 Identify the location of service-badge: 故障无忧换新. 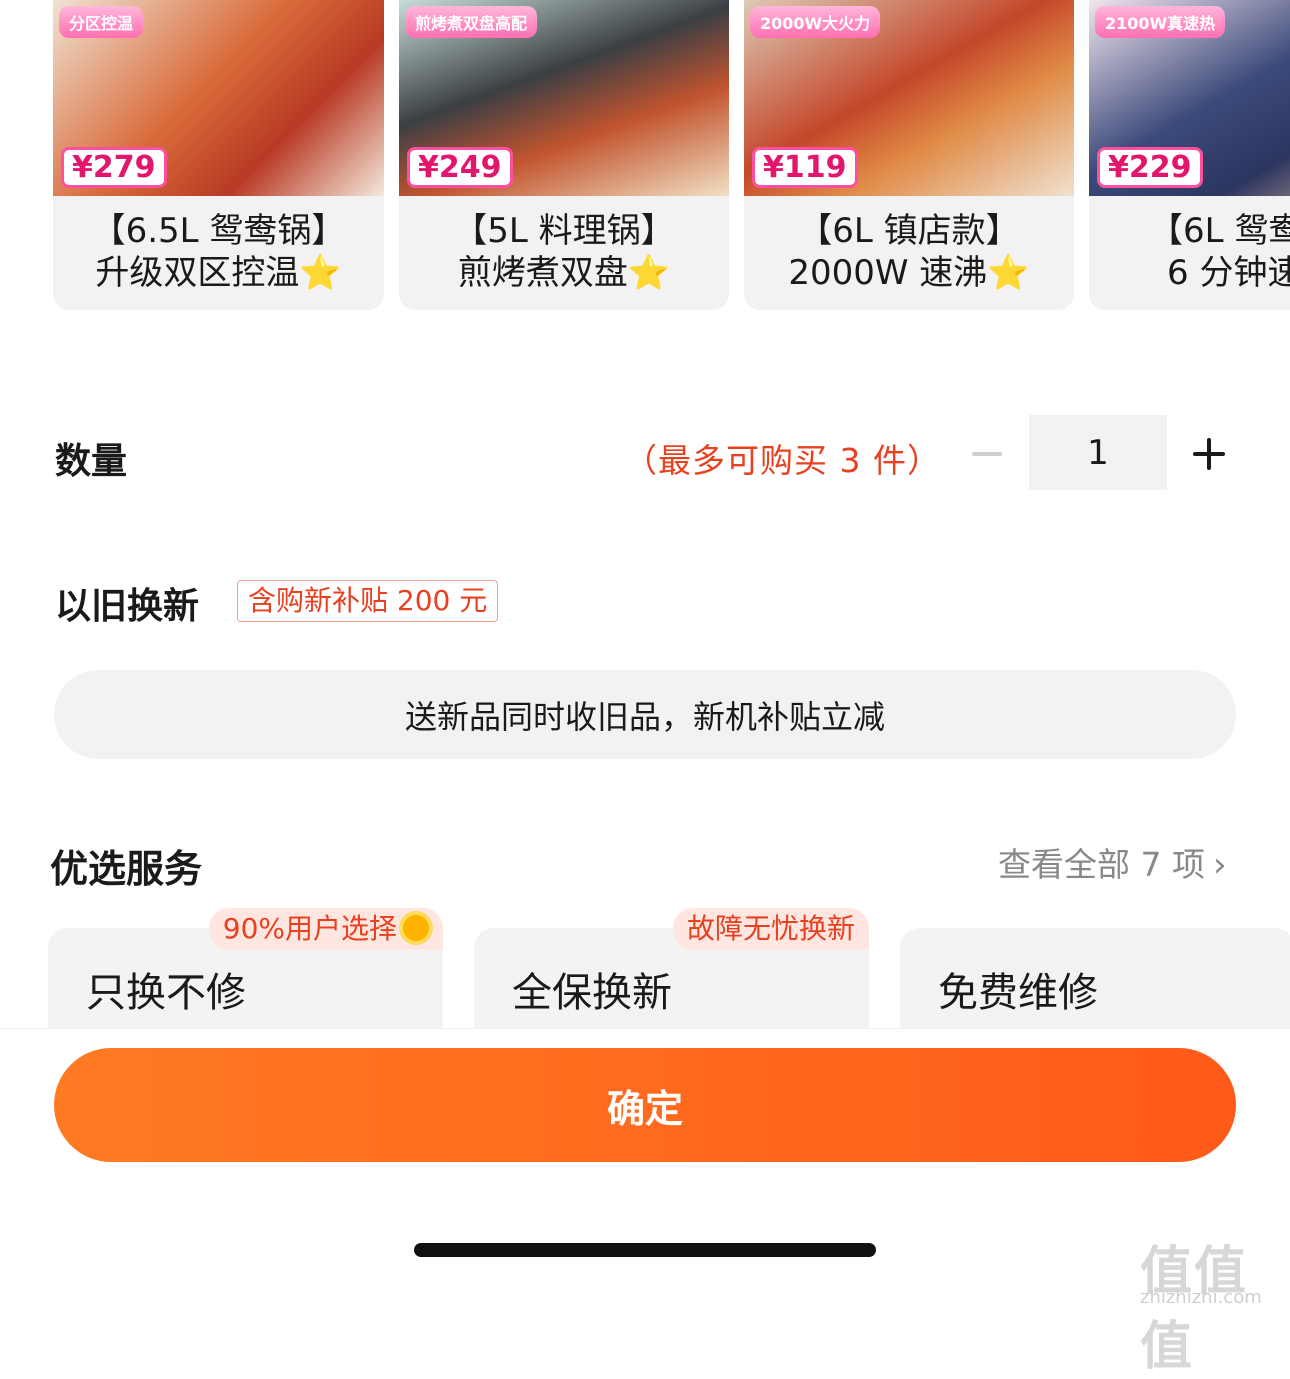
(770, 929).